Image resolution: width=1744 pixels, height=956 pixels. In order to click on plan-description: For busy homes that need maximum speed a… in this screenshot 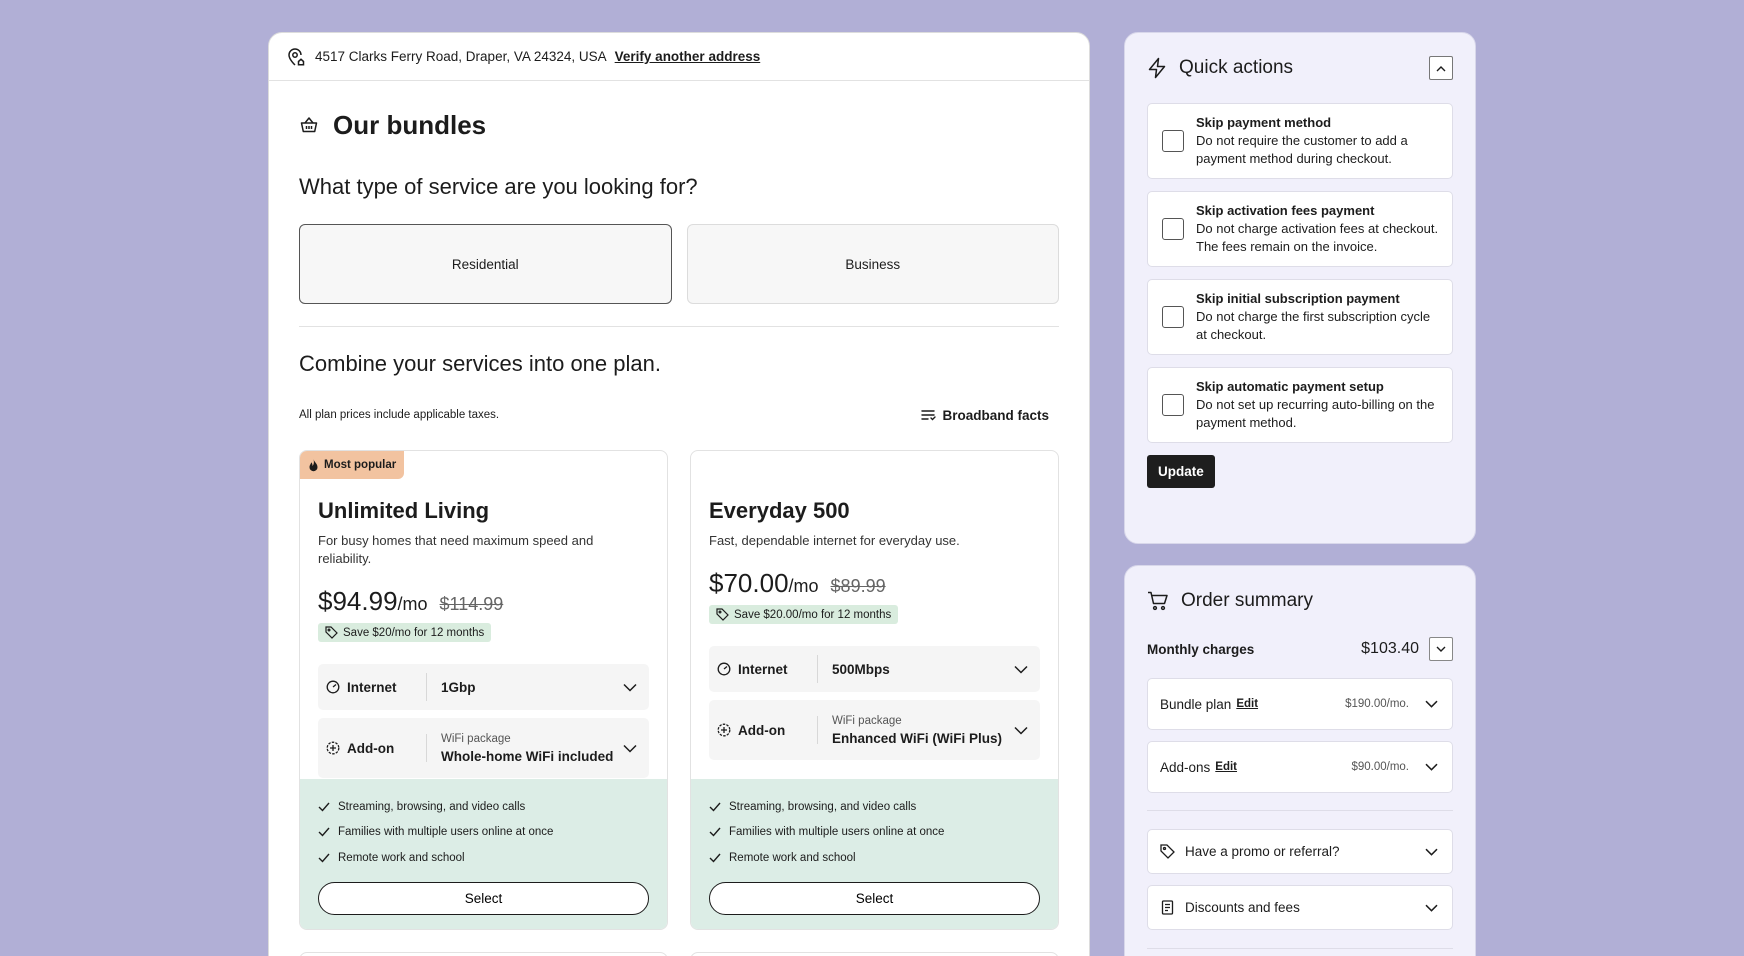, I will do `click(456, 549)`.